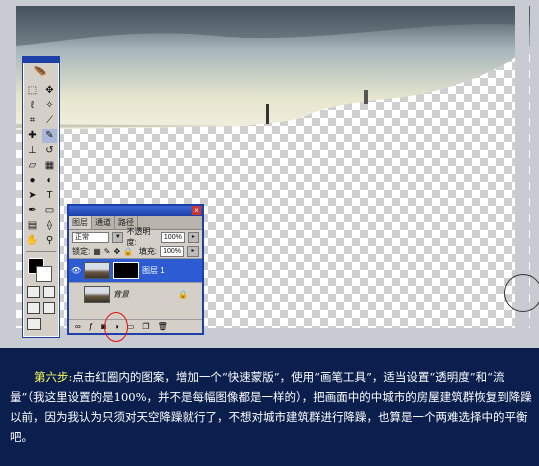 The width and height of the screenshot is (539, 466). What do you see at coordinates (32, 211) in the screenshot?
I see `pen-tool-icon: ✒` at bounding box center [32, 211].